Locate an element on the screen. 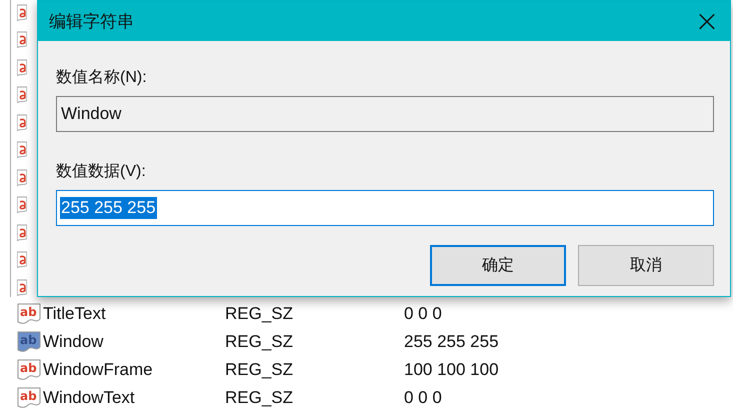 The width and height of the screenshot is (733, 415). value-name: WindowFrame is located at coordinates (133, 370).